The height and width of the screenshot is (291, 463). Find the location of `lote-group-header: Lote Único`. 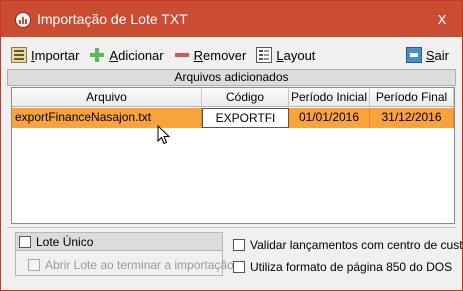

lote-group-header: Lote Único is located at coordinates (119, 242).